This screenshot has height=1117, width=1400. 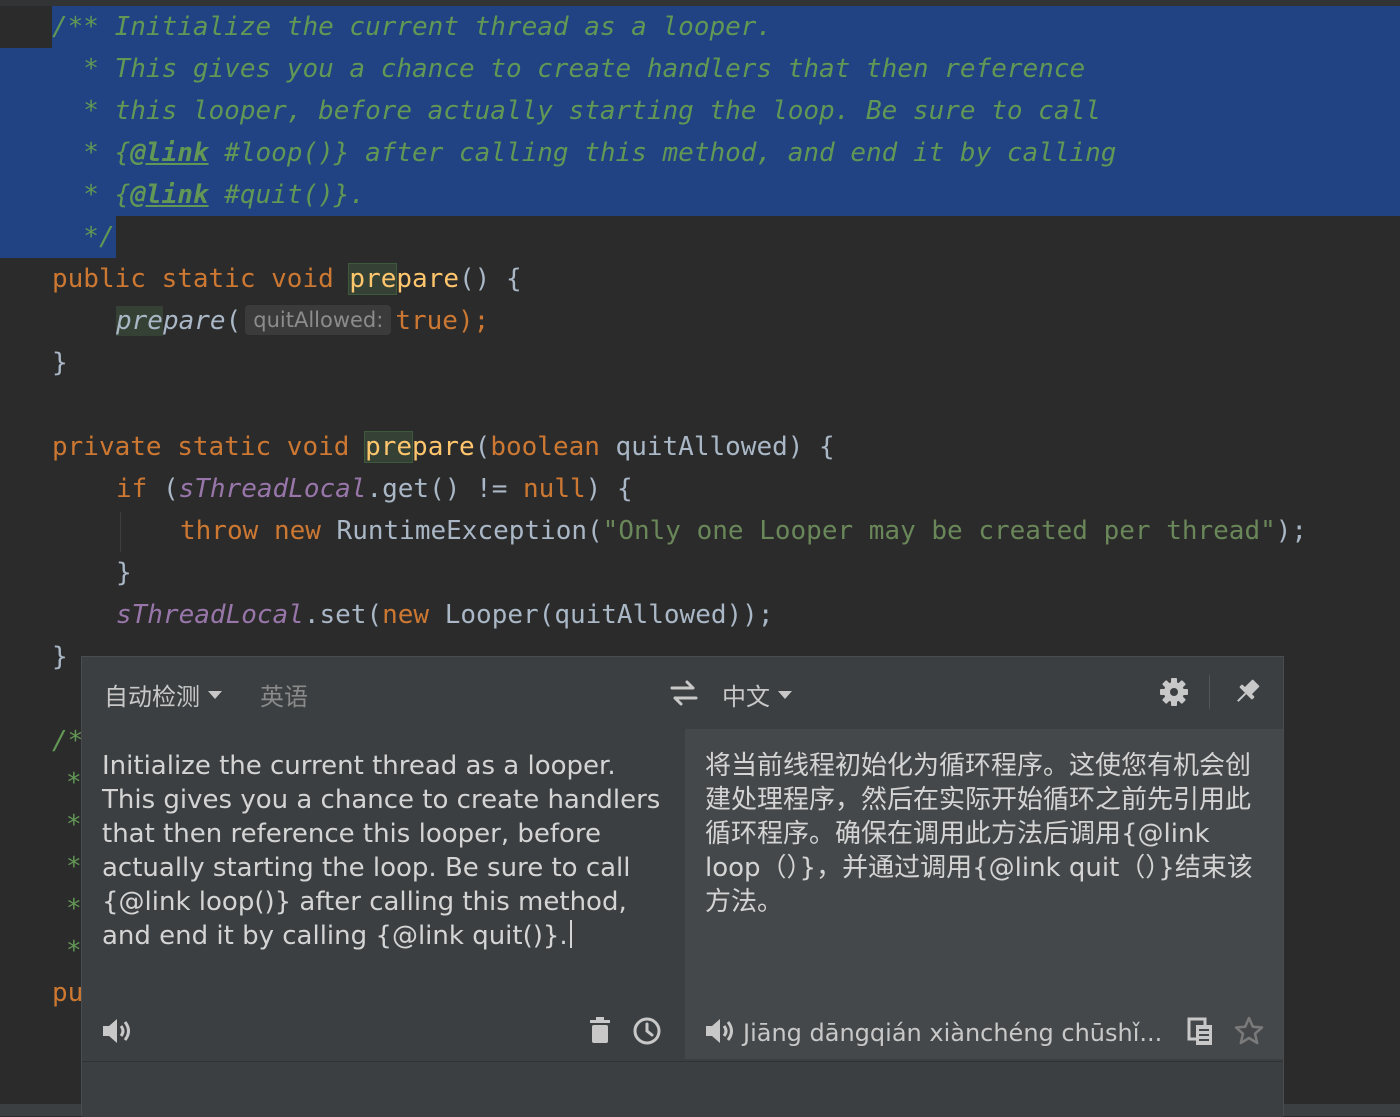 I want to click on keyword: null, so click(x=554, y=489).